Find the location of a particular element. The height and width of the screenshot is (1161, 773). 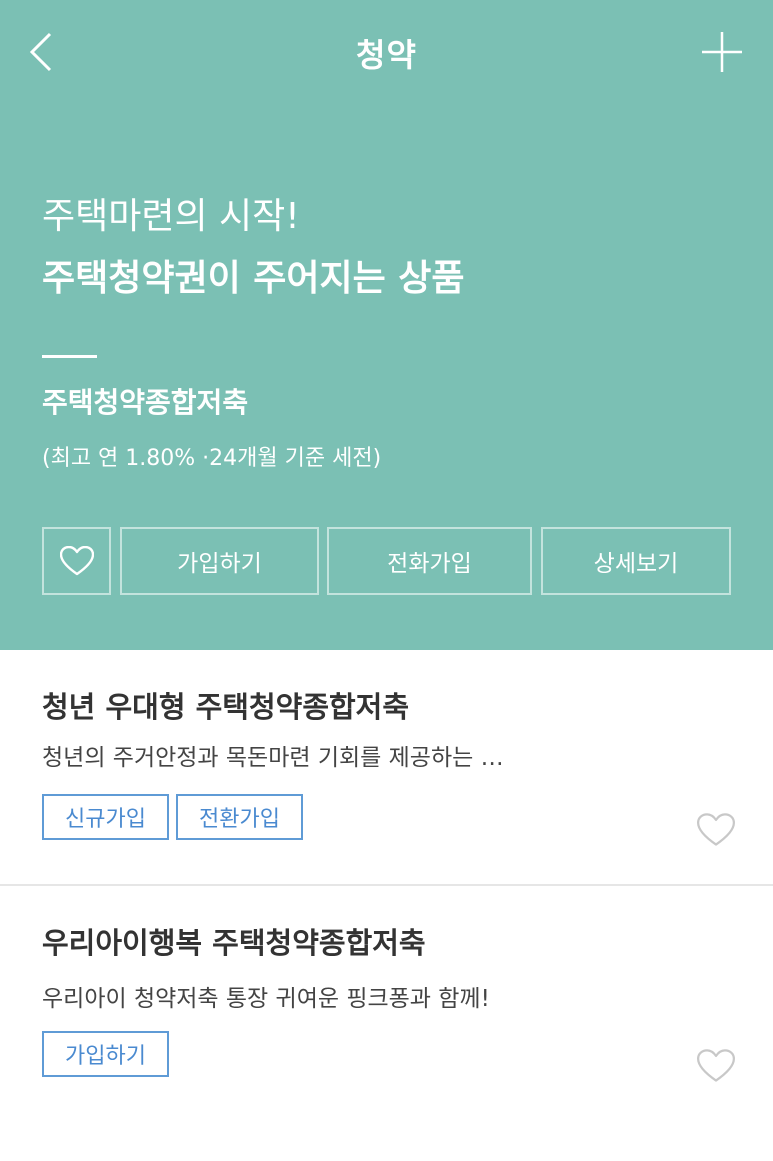

hero-divider is located at coordinates (69, 356).